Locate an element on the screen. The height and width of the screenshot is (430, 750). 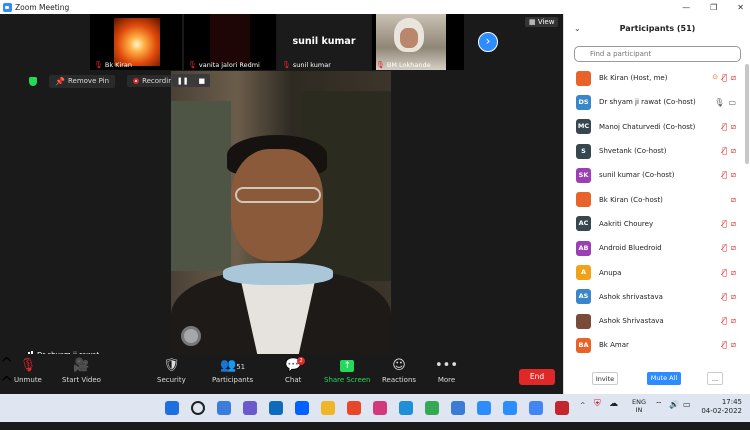
clock: 17:45 04-02-2022 is located at coordinates (721, 407).